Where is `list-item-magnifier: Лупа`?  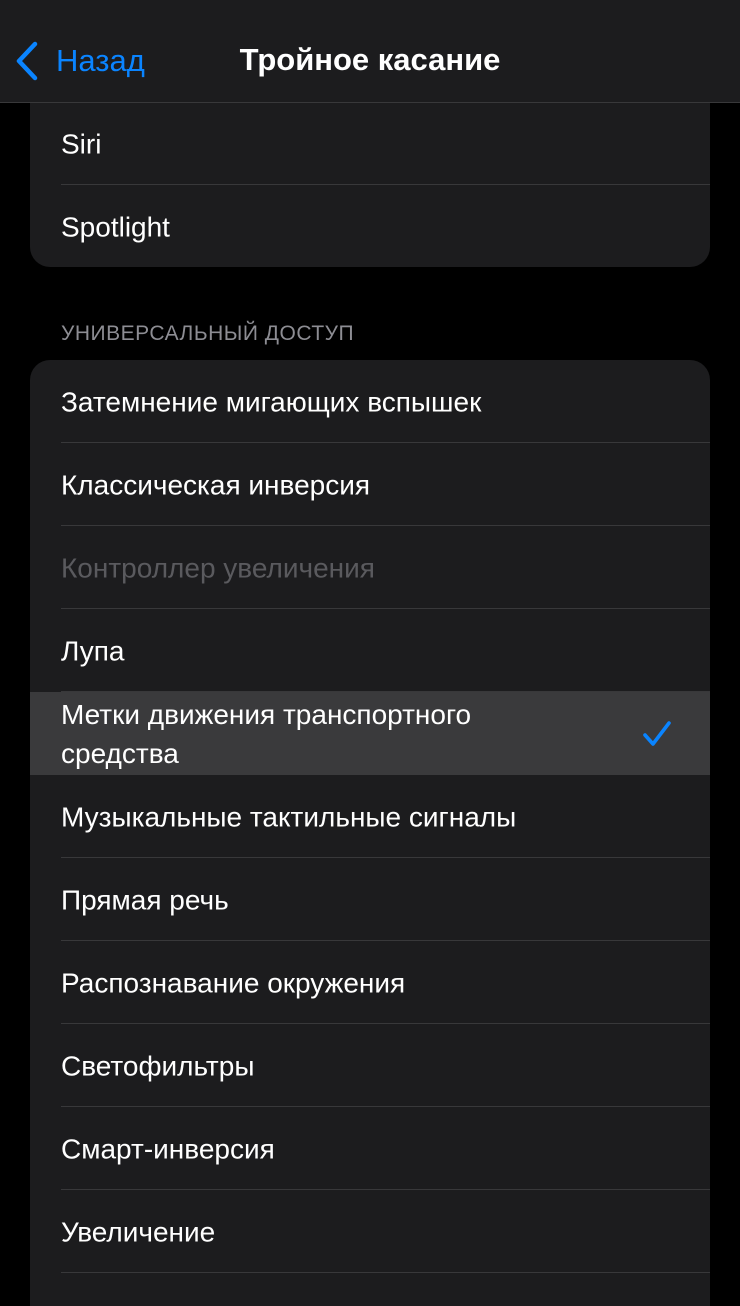
list-item-magnifier: Лупа is located at coordinates (370, 650).